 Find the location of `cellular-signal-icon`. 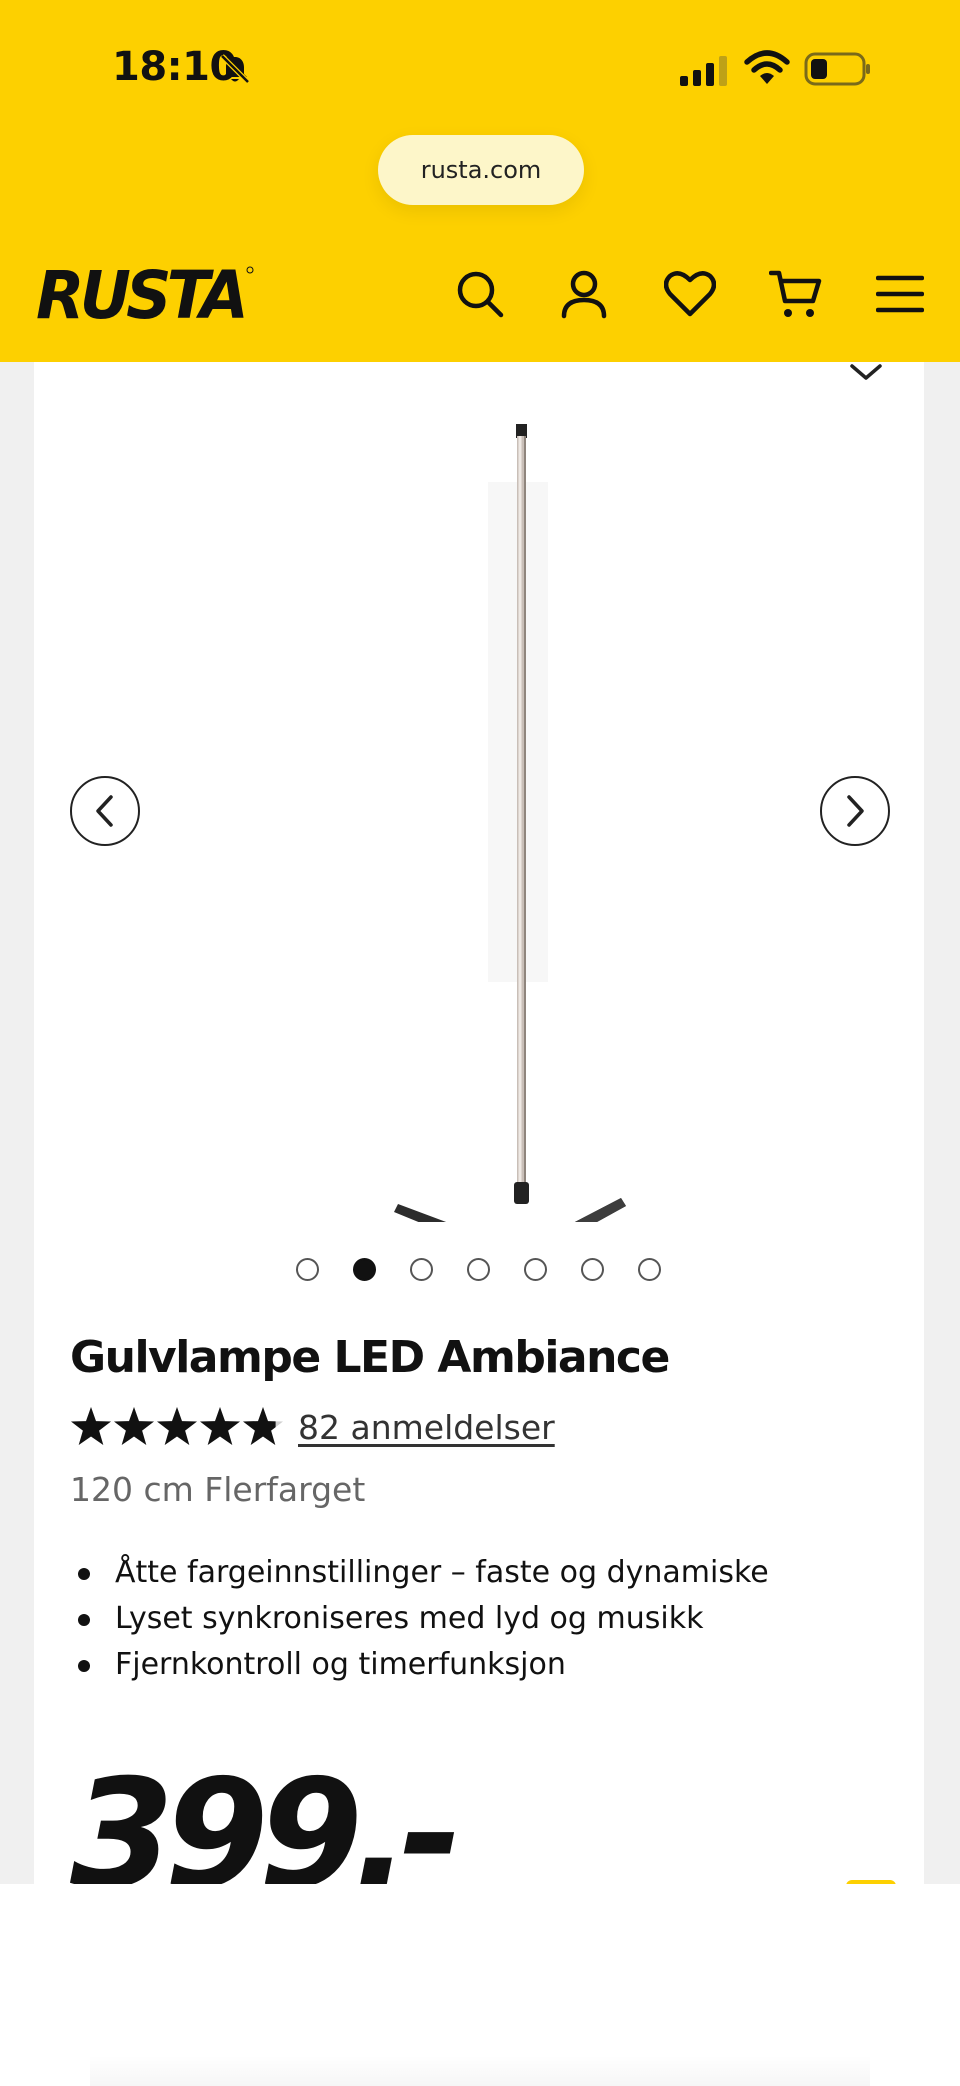

cellular-signal-icon is located at coordinates (703, 71).